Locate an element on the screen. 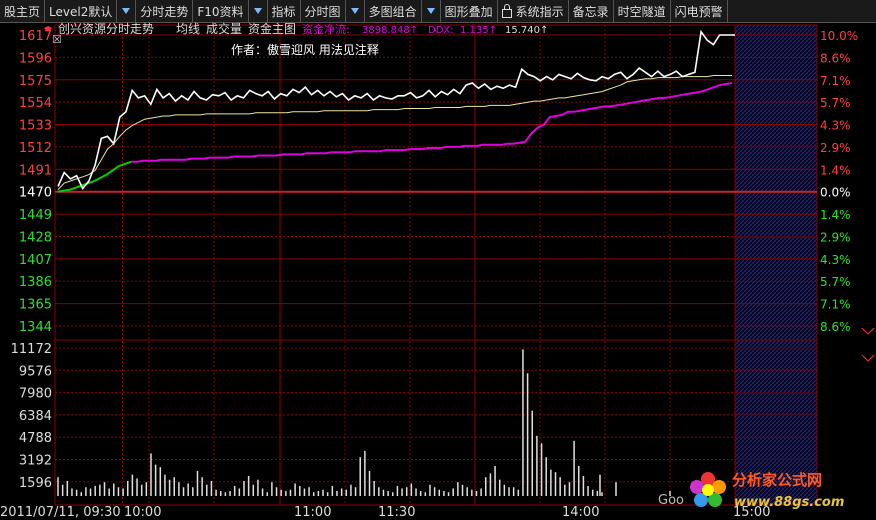 The width and height of the screenshot is (876, 520). watermark-url: www.88gs.com is located at coordinates (789, 502).